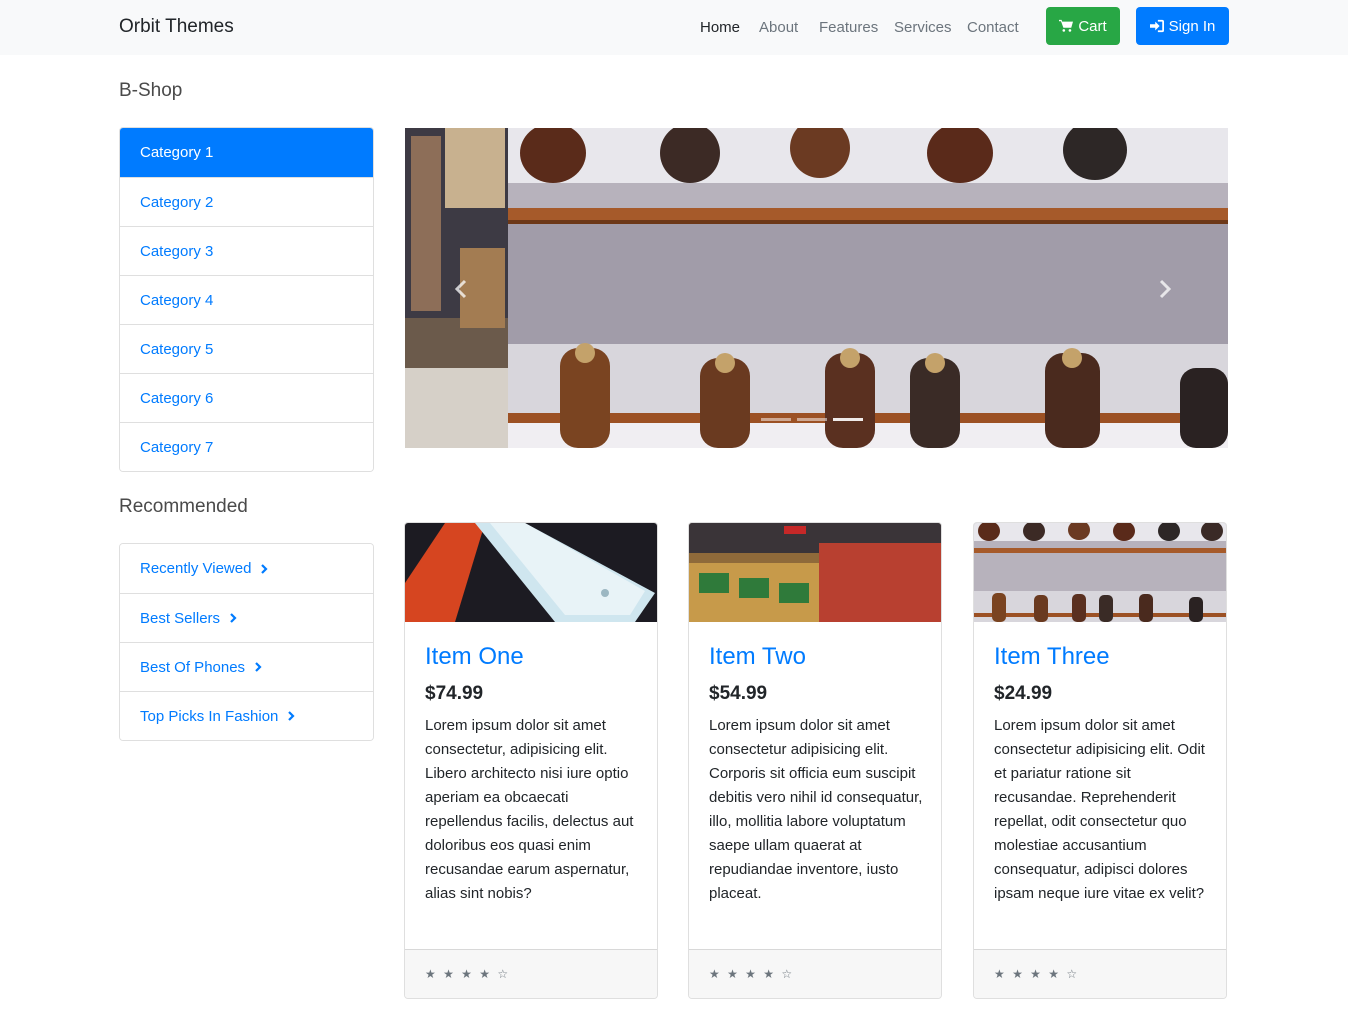 This screenshot has width=1348, height=1011. Describe the element at coordinates (180, 618) in the screenshot. I see `recommended-label: Best Sellers` at that location.